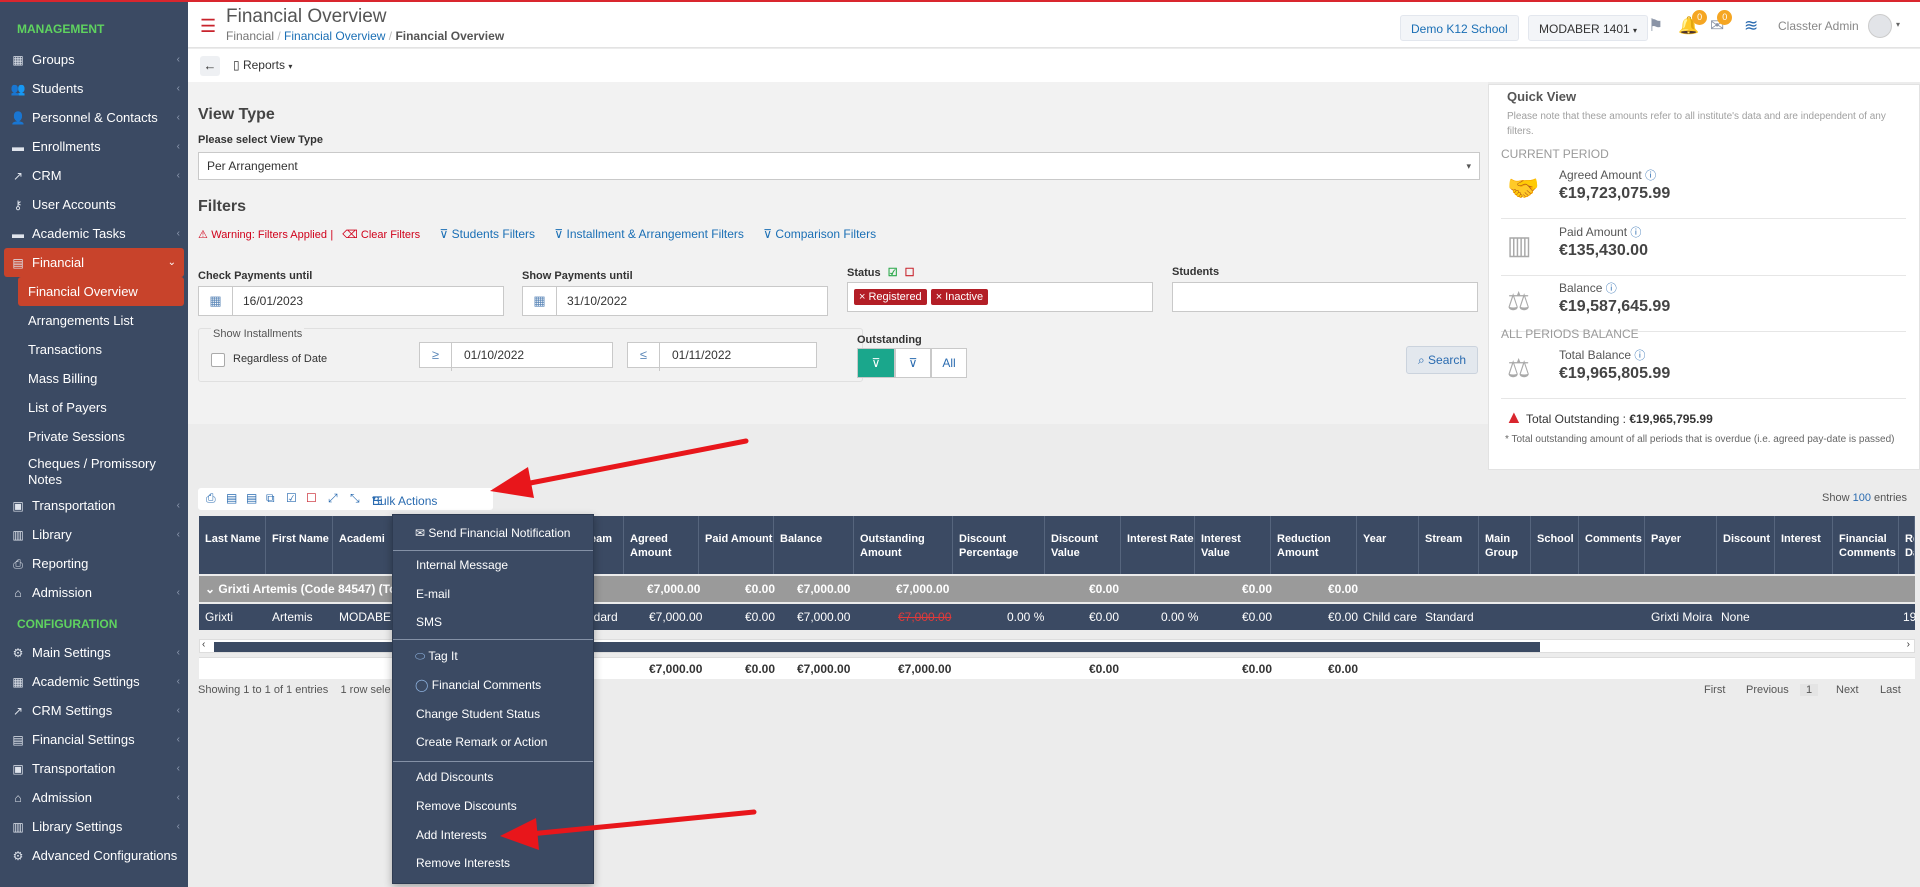  I want to click on breadcrumb-item-financial-overview: Financial Overview, so click(334, 36).